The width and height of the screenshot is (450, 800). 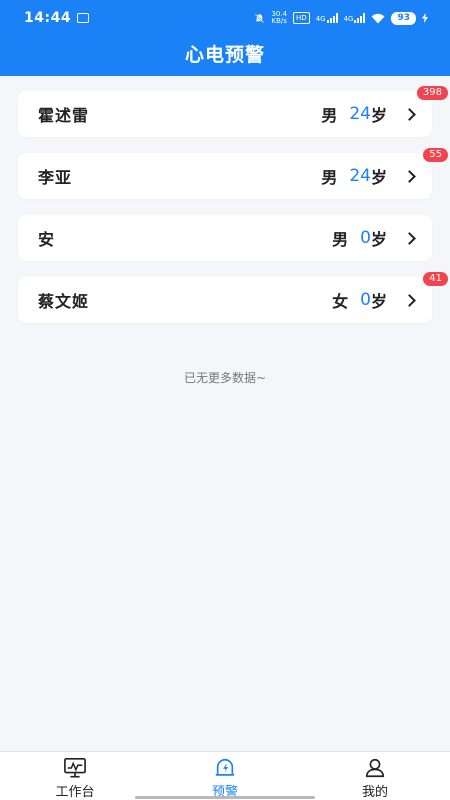 What do you see at coordinates (301, 18) in the screenshot?
I see `hd-badge: HD` at bounding box center [301, 18].